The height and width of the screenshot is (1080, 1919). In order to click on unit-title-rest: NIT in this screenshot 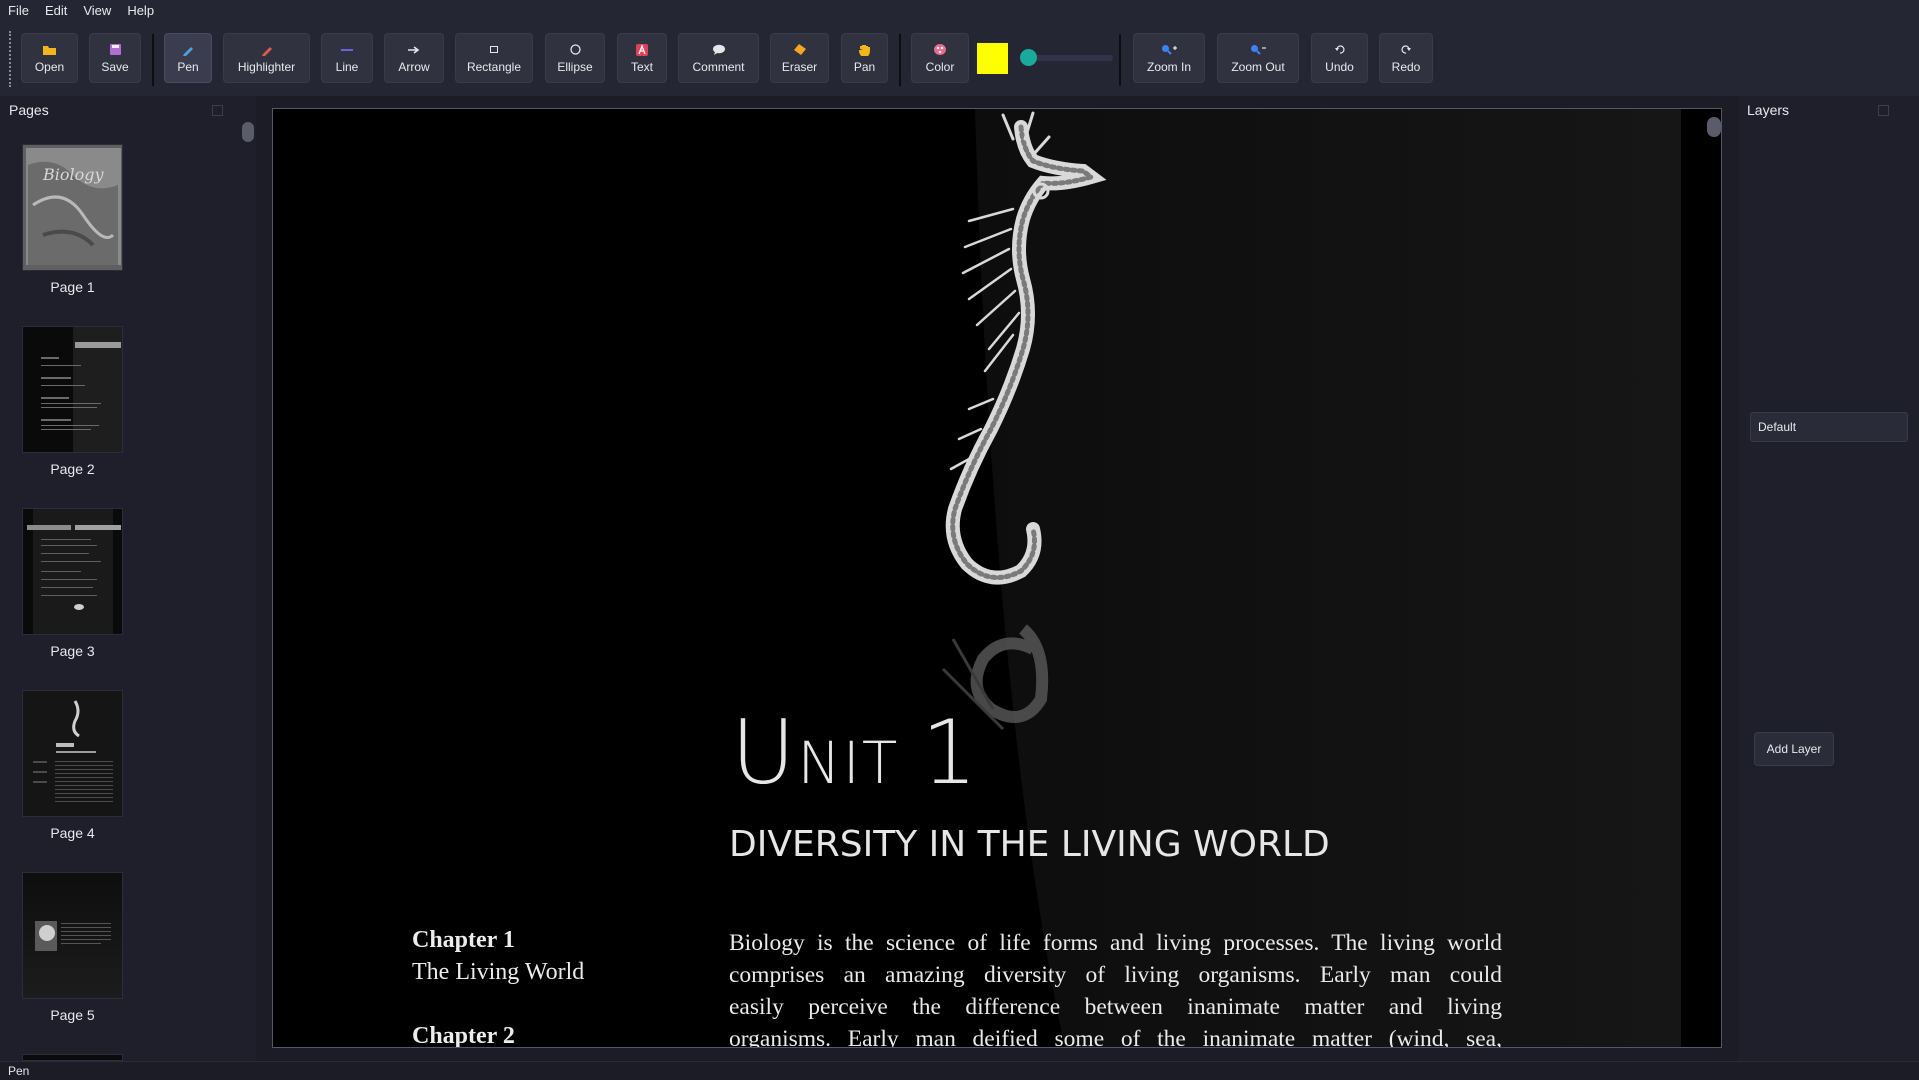, I will do `click(848, 763)`.